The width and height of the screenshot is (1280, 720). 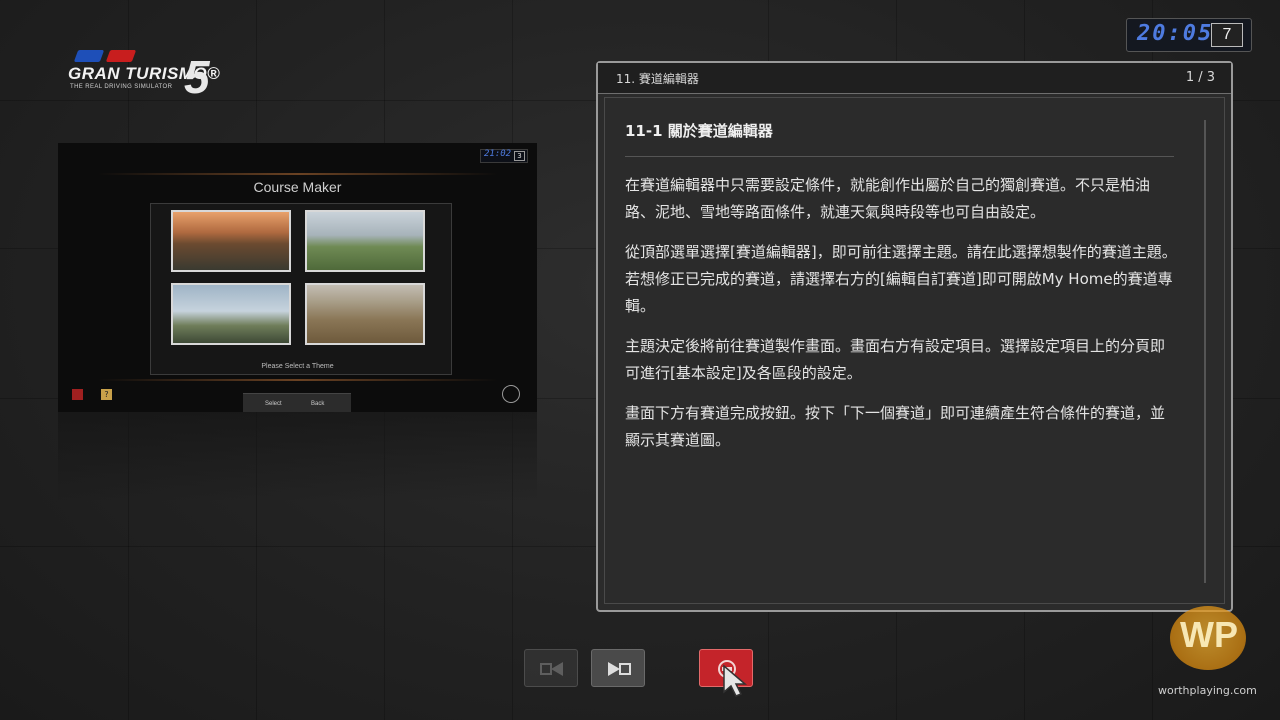 What do you see at coordinates (899, 156) in the screenshot?
I see `heading-divider` at bounding box center [899, 156].